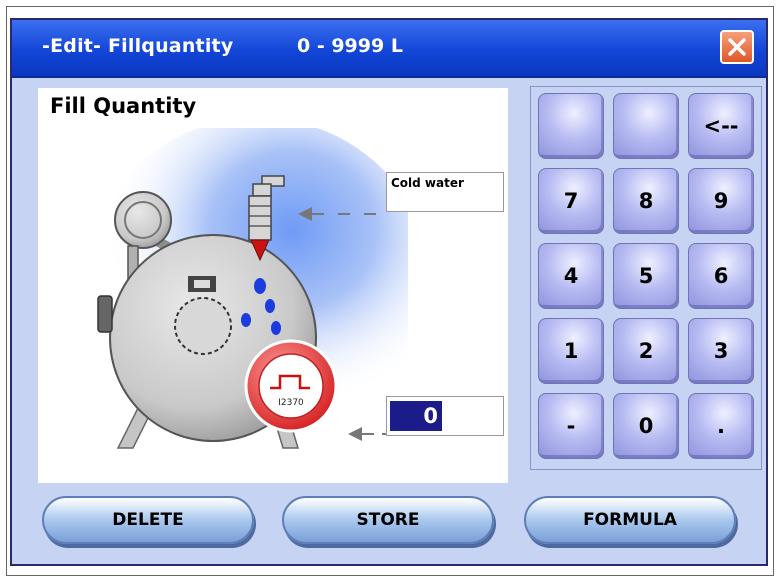 Image resolution: width=779 pixels, height=581 pixels. I want to click on key-6: 6, so click(721, 276).